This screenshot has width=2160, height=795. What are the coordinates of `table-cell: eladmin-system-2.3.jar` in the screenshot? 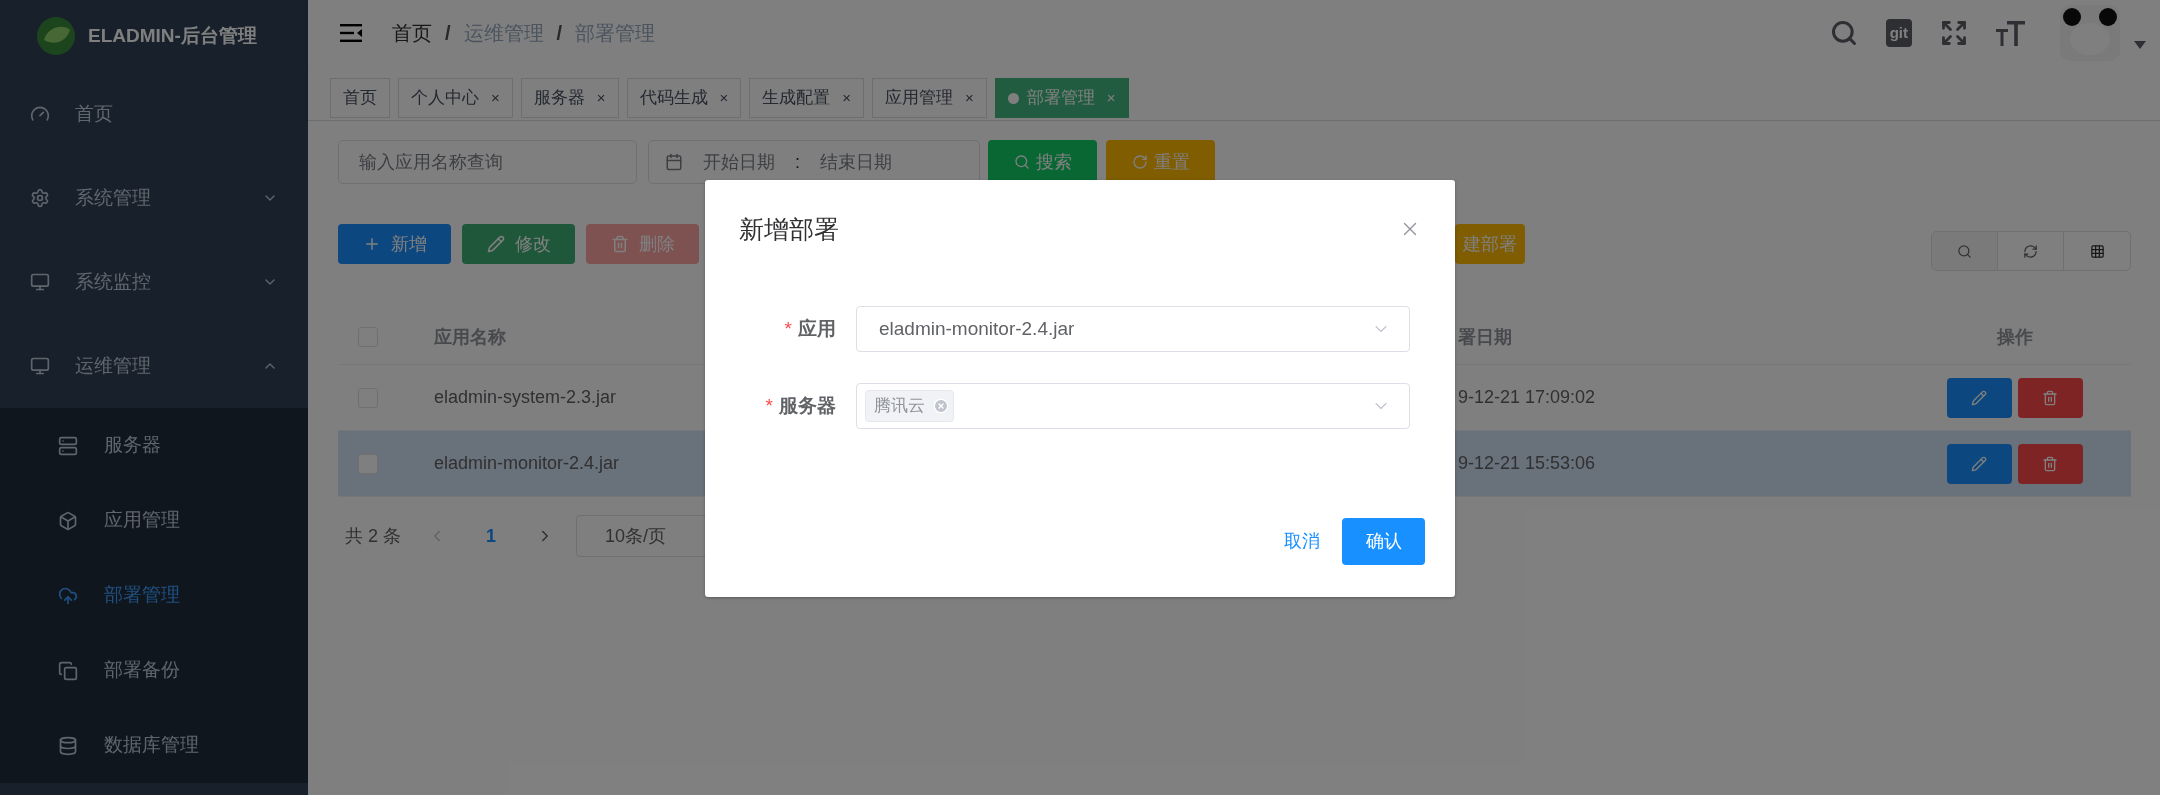 It's located at (525, 397).